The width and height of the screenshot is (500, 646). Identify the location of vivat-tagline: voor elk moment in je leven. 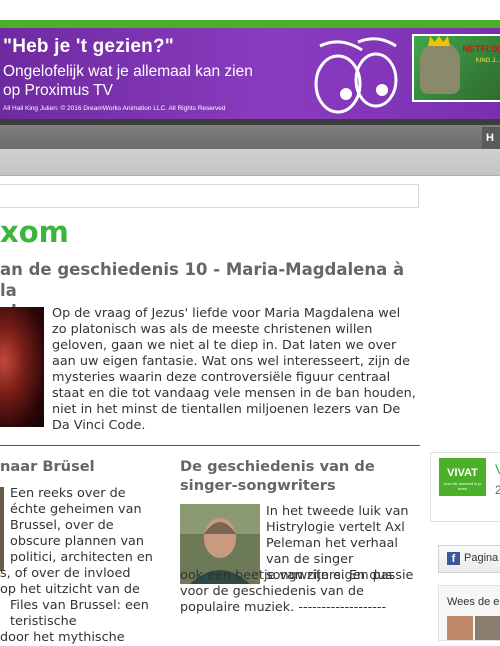
(462, 486).